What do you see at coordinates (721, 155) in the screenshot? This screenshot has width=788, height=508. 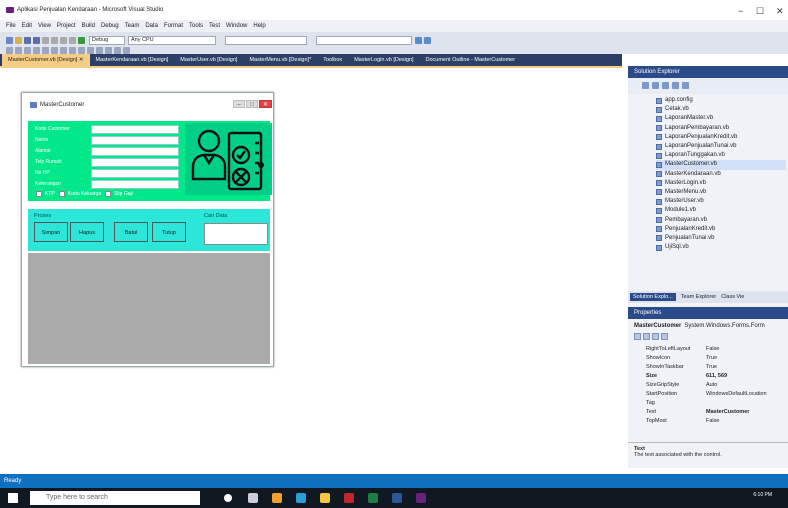 I see `tree-item: LaporanTunggakan.vb` at bounding box center [721, 155].